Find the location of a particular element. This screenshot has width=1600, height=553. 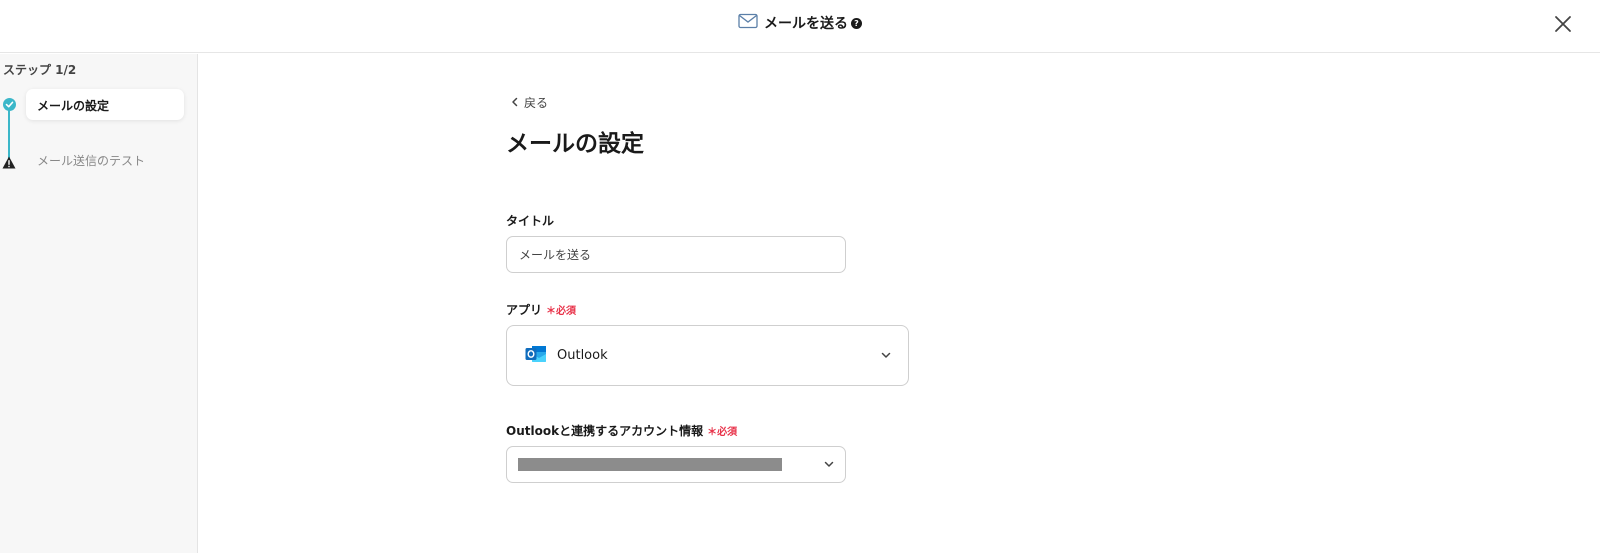

title-label-text: タイトル is located at coordinates (530, 221).